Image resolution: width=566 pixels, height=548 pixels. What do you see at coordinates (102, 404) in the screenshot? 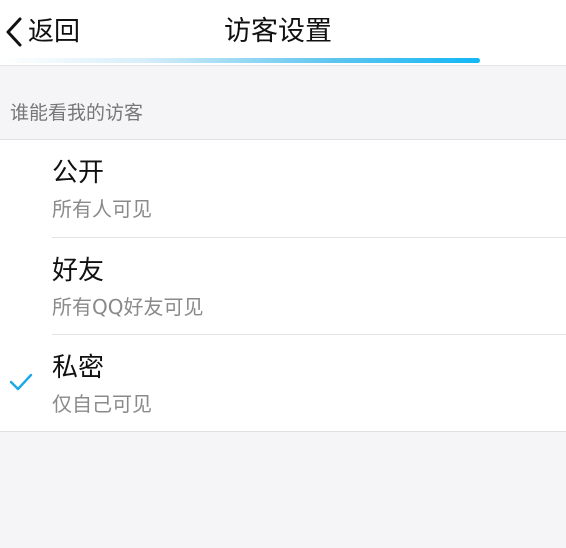
I see `option-subtitle: 仅自己可见` at bounding box center [102, 404].